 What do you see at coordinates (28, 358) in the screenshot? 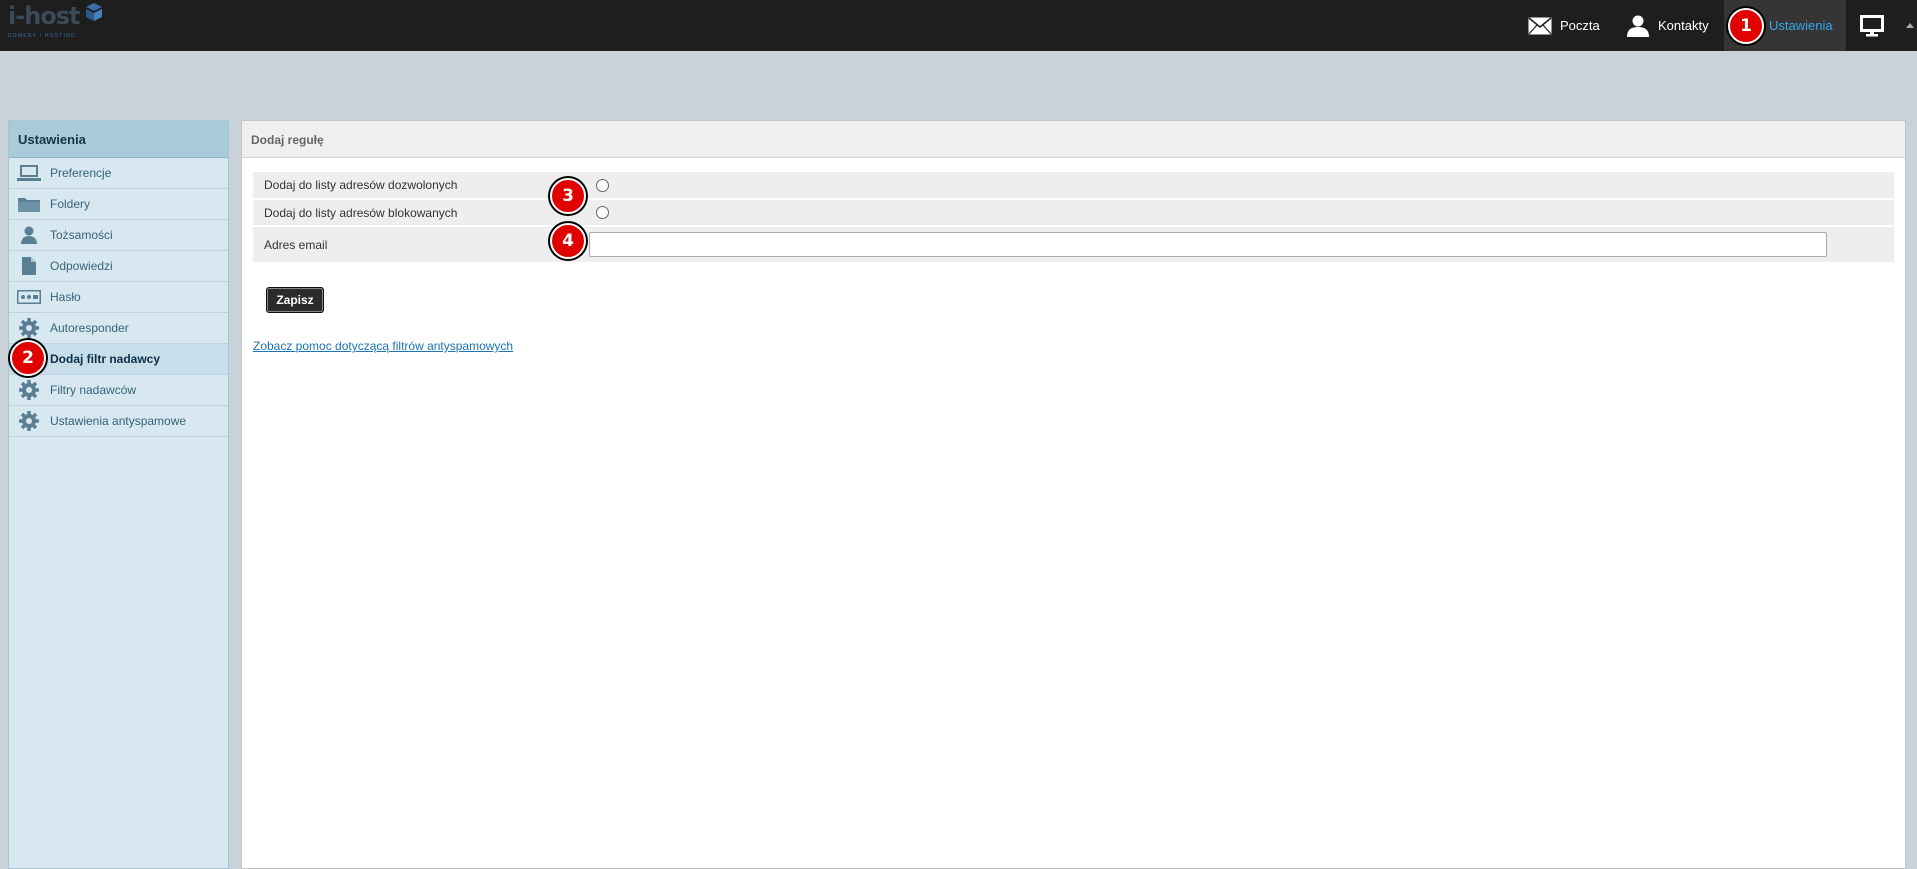
I see `annotation-badge-2: 2` at bounding box center [28, 358].